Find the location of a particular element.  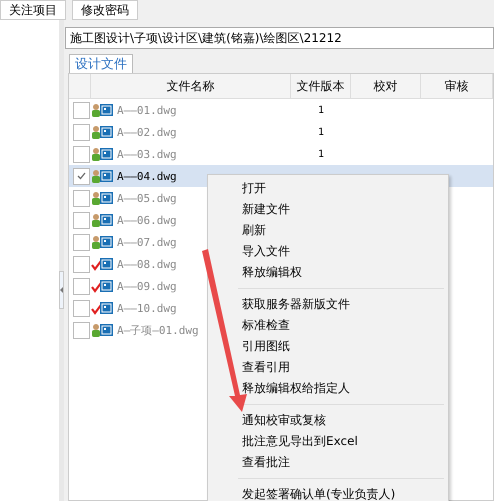

file-name: A—子项—01.dwg is located at coordinates (158, 330).